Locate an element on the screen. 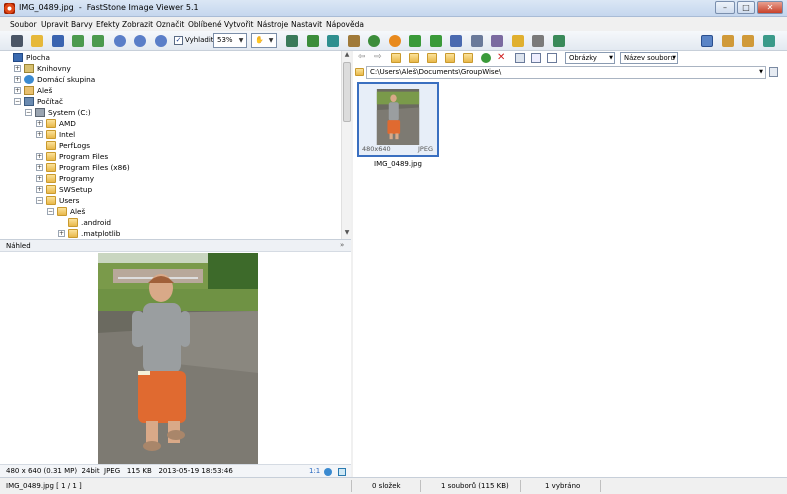 The width and height of the screenshot is (787, 494). open-folder-icon is located at coordinates (37, 41).